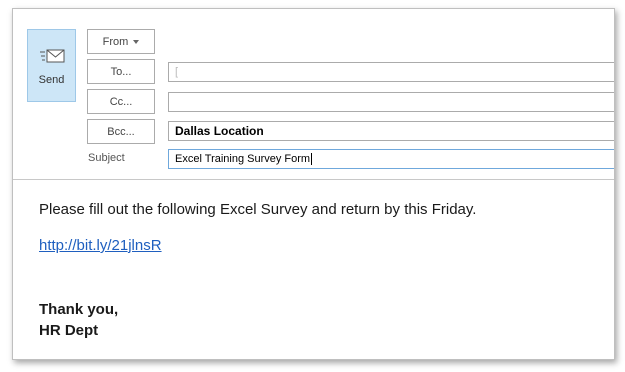  What do you see at coordinates (391, 102) in the screenshot?
I see `cc-field` at bounding box center [391, 102].